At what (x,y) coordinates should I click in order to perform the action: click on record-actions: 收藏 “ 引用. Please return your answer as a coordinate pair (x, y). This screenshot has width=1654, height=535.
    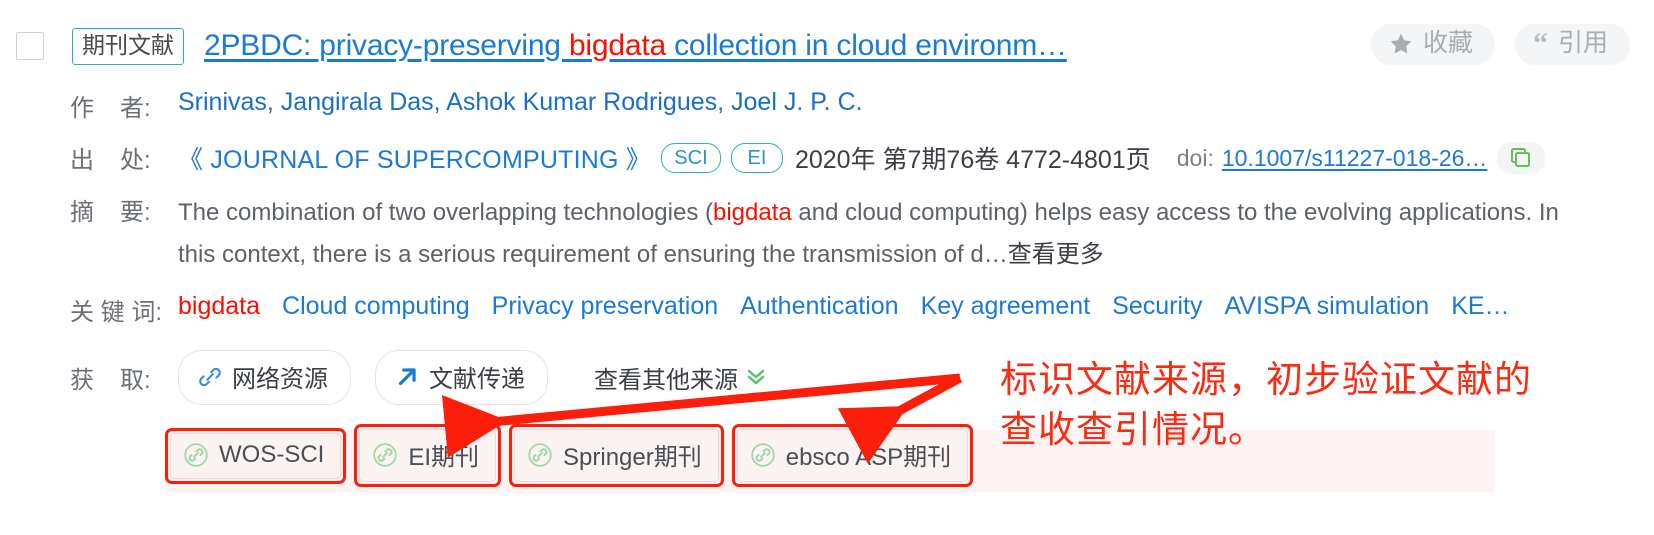
    Looking at the image, I should click on (1500, 44).